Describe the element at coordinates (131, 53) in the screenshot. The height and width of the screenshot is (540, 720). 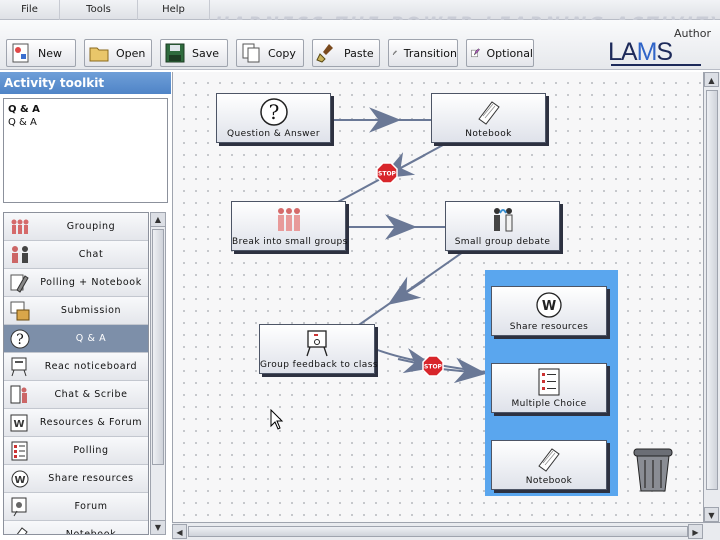
I see `open-button-label: Open` at that location.